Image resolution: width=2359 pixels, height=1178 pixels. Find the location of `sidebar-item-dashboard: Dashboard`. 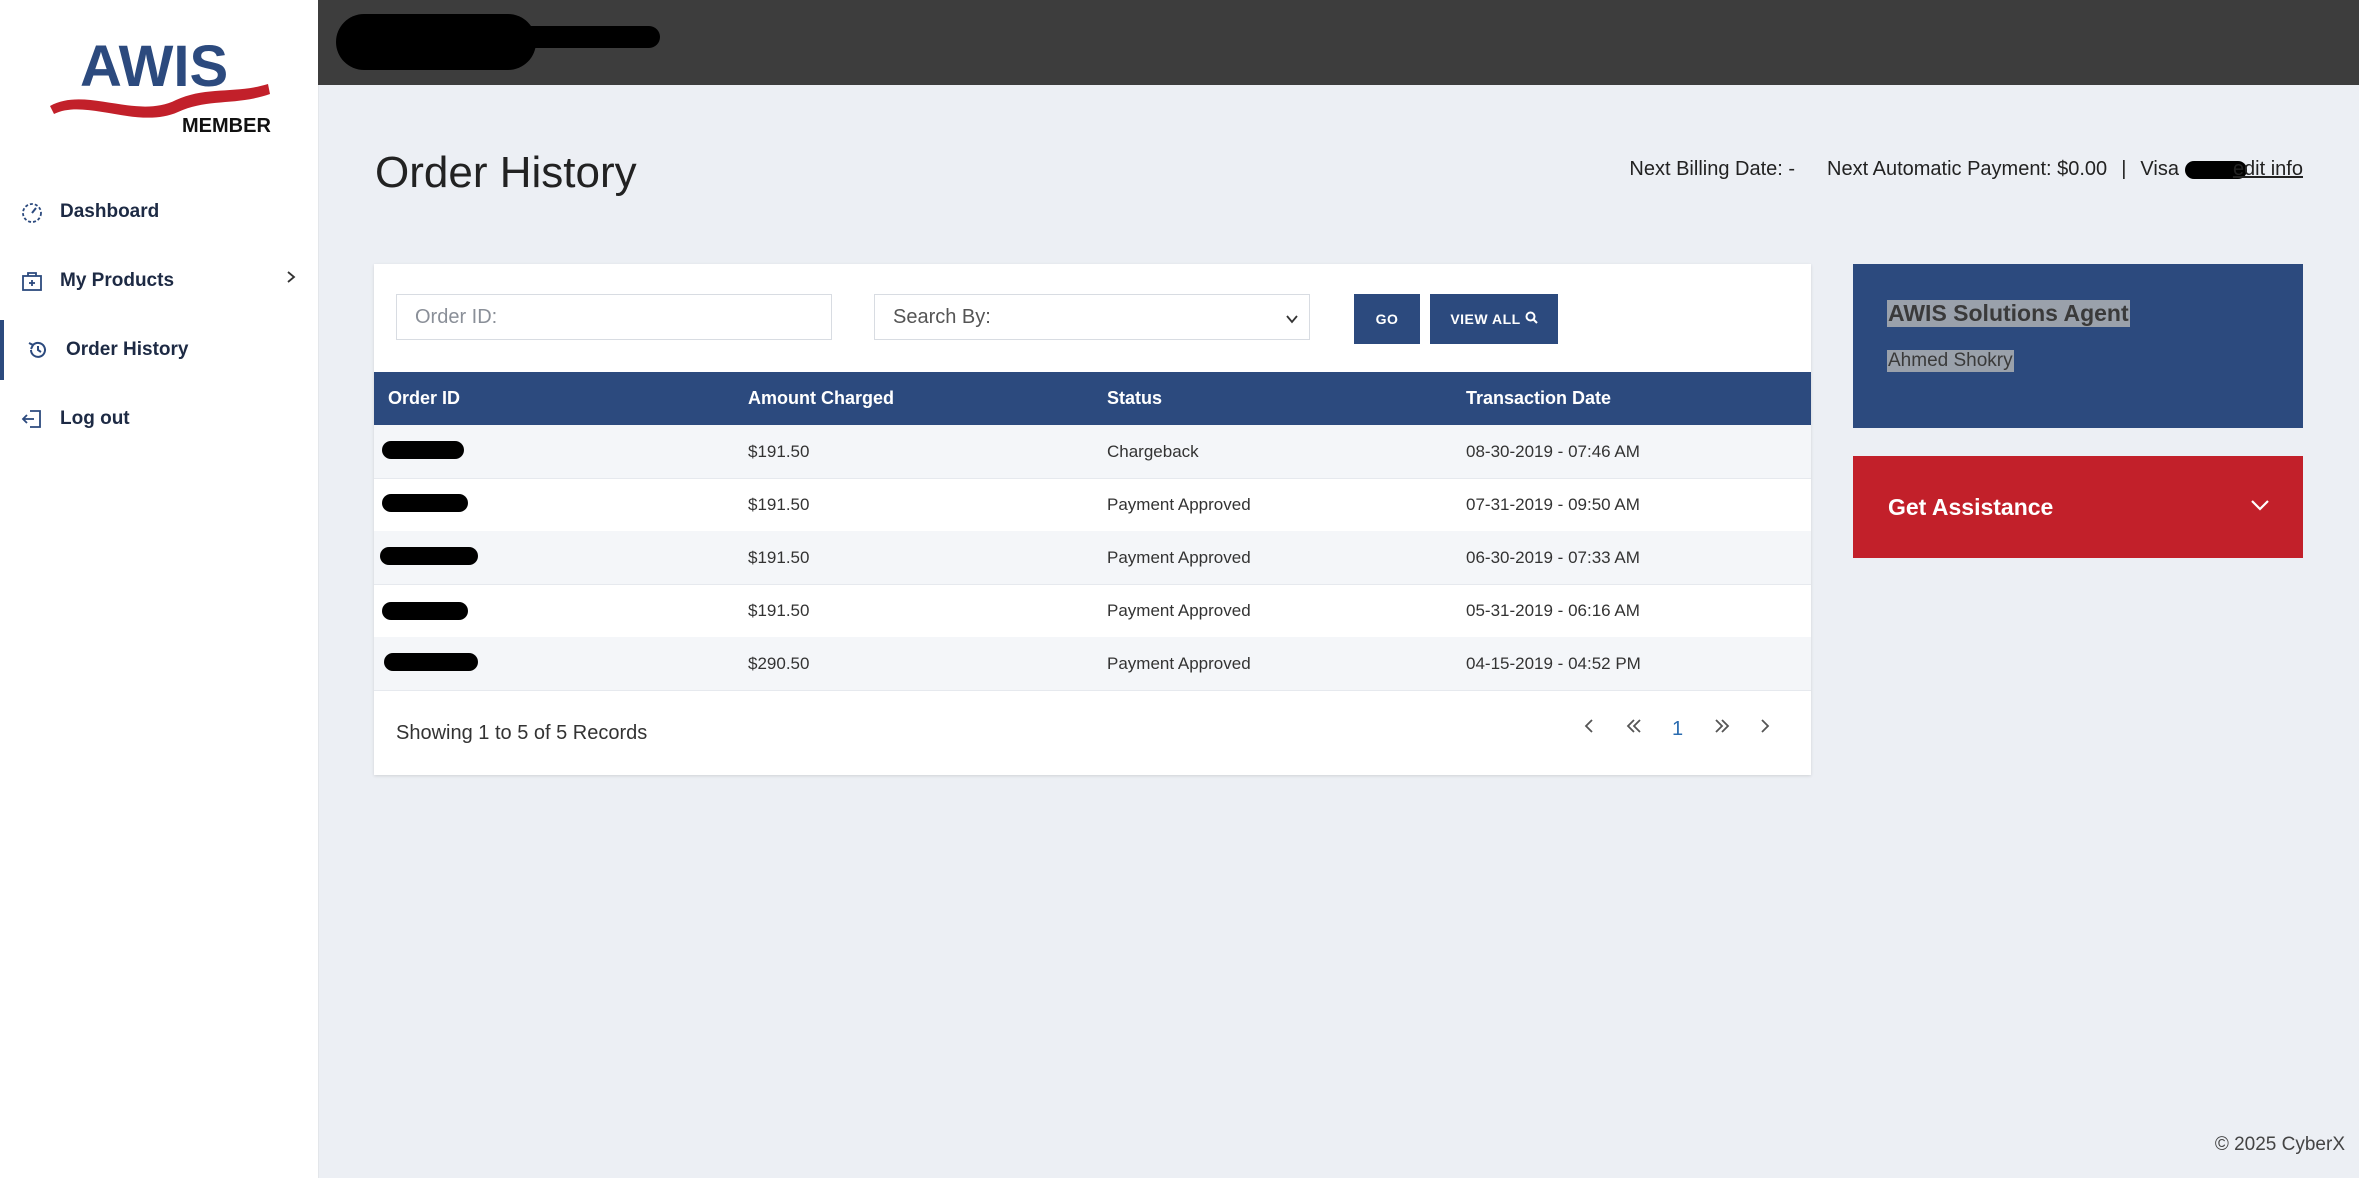

sidebar-item-dashboard: Dashboard is located at coordinates (159, 212).